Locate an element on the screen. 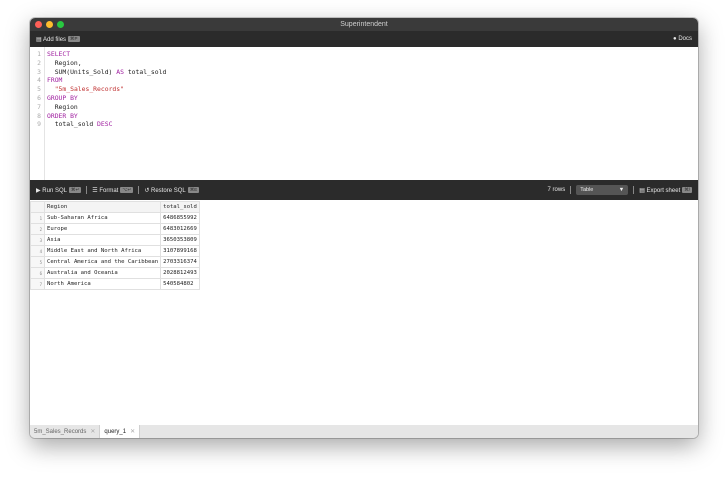 The height and width of the screenshot is (477, 728). table-cell: Sub-Saharan Africa is located at coordinates (102, 218).